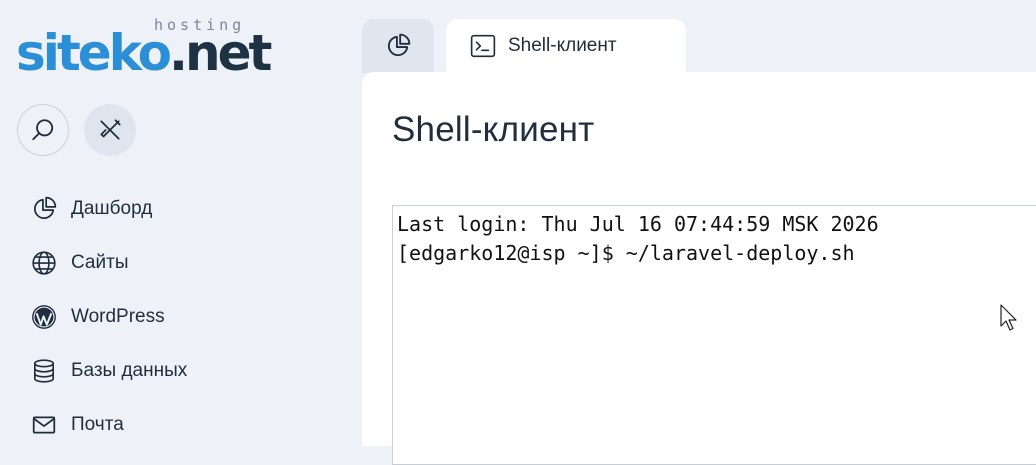  I want to click on database-icon, so click(44, 371).